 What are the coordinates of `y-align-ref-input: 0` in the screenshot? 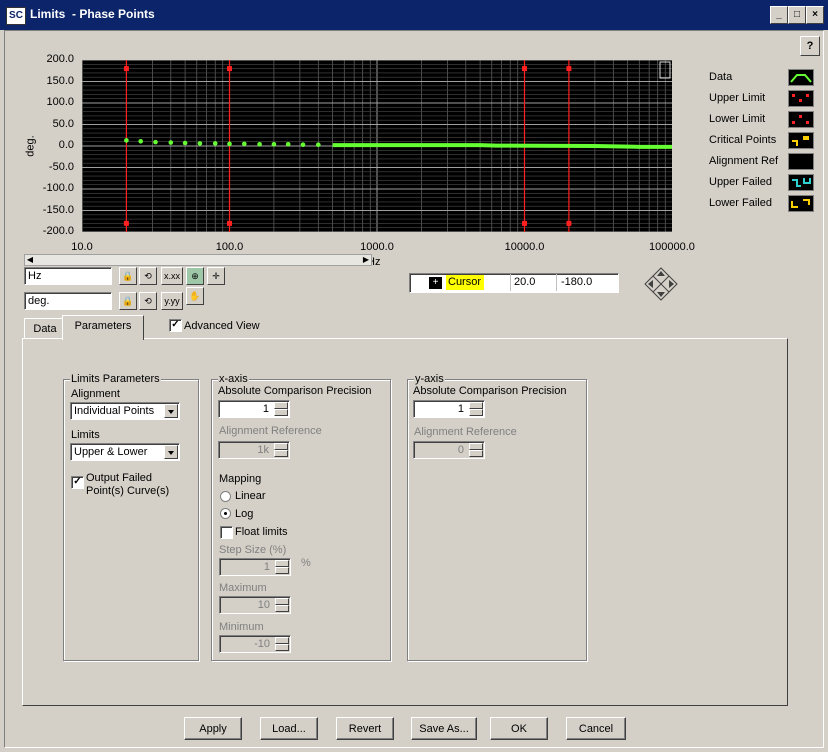 It's located at (449, 450).